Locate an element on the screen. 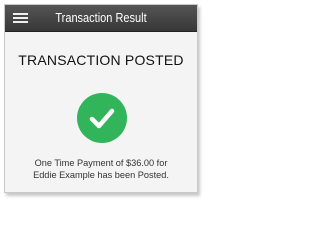  page-title: Transaction Result is located at coordinates (101, 18).